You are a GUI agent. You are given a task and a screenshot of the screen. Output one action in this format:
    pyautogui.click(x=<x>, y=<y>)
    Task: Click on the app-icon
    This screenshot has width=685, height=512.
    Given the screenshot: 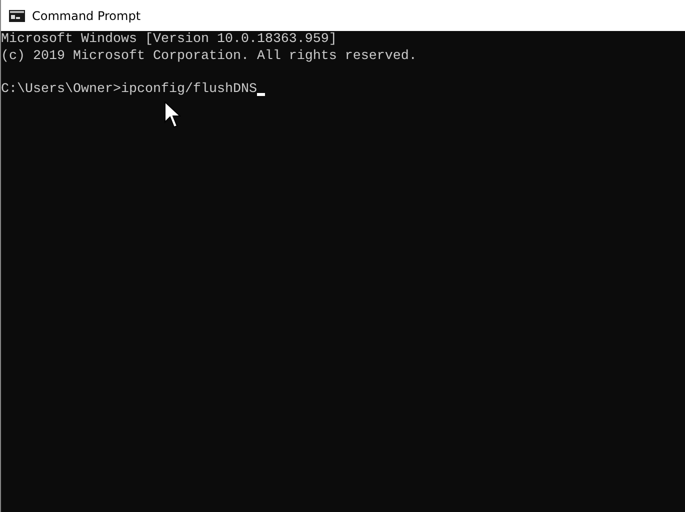 What is the action you would take?
    pyautogui.click(x=17, y=16)
    